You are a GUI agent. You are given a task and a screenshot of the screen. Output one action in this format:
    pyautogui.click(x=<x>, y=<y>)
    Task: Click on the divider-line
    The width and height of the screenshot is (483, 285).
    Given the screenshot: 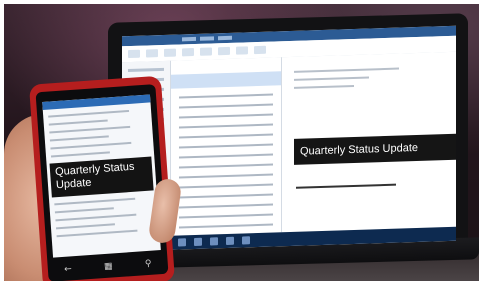 What is the action you would take?
    pyautogui.click(x=346, y=186)
    